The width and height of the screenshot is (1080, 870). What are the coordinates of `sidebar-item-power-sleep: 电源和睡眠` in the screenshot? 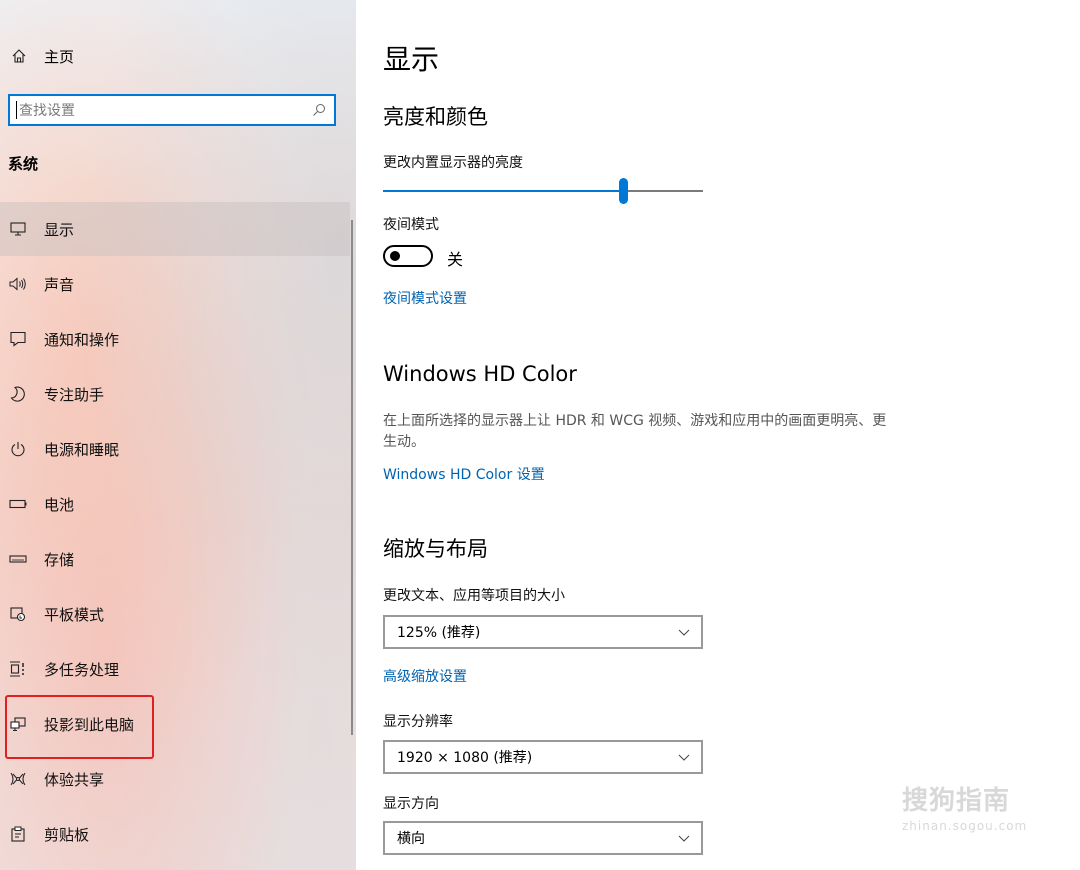 It's located at (175, 449).